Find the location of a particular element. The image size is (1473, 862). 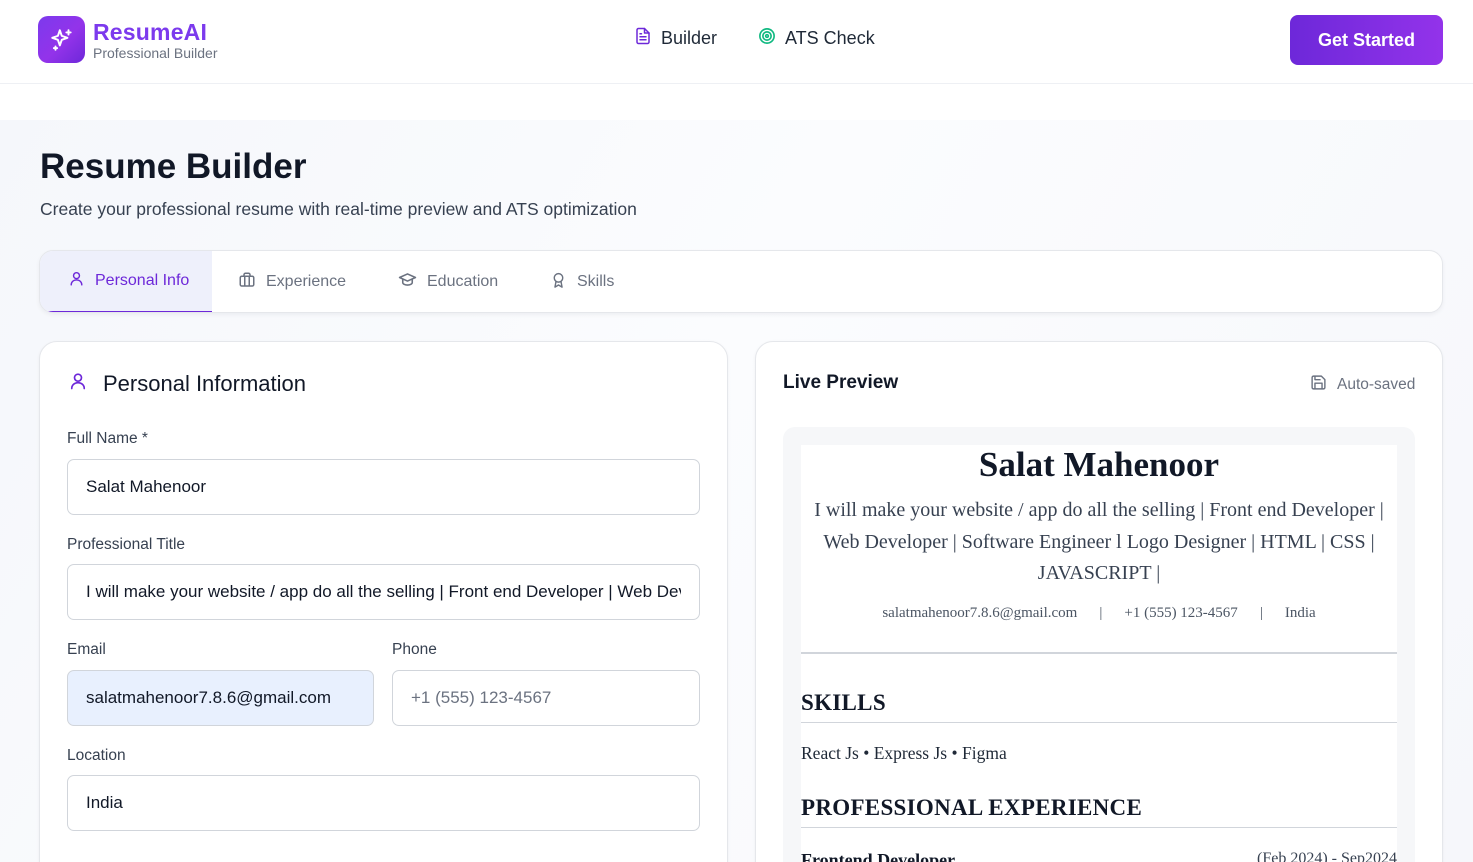

tab-education: Education is located at coordinates (452, 281).